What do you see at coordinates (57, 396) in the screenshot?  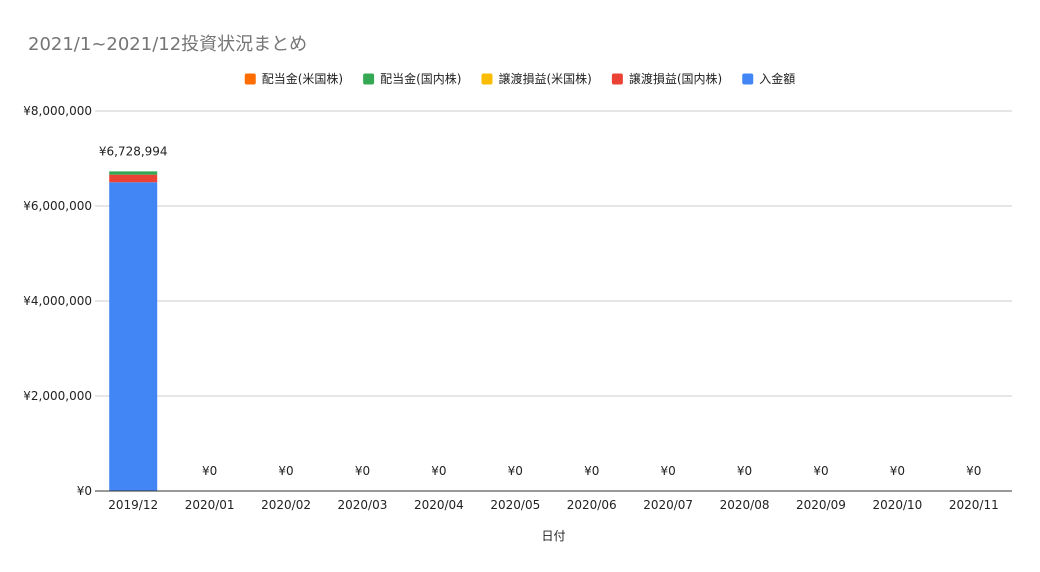 I see `y-tick-label: ¥2,000,000` at bounding box center [57, 396].